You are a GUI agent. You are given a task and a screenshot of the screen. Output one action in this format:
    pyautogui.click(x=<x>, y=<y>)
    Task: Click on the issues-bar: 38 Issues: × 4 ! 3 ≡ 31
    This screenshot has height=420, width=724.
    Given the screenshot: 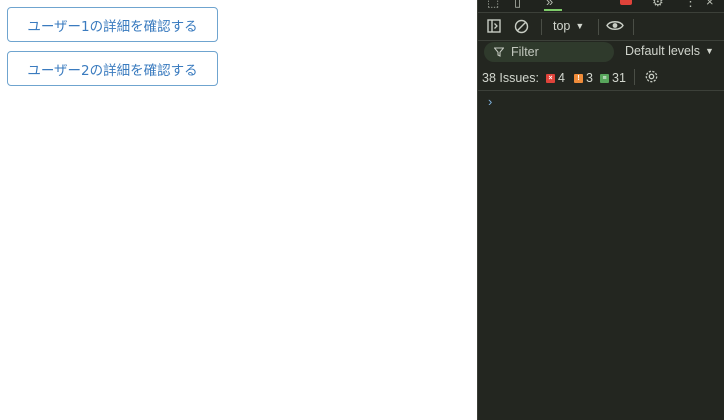 What is the action you would take?
    pyautogui.click(x=601, y=78)
    